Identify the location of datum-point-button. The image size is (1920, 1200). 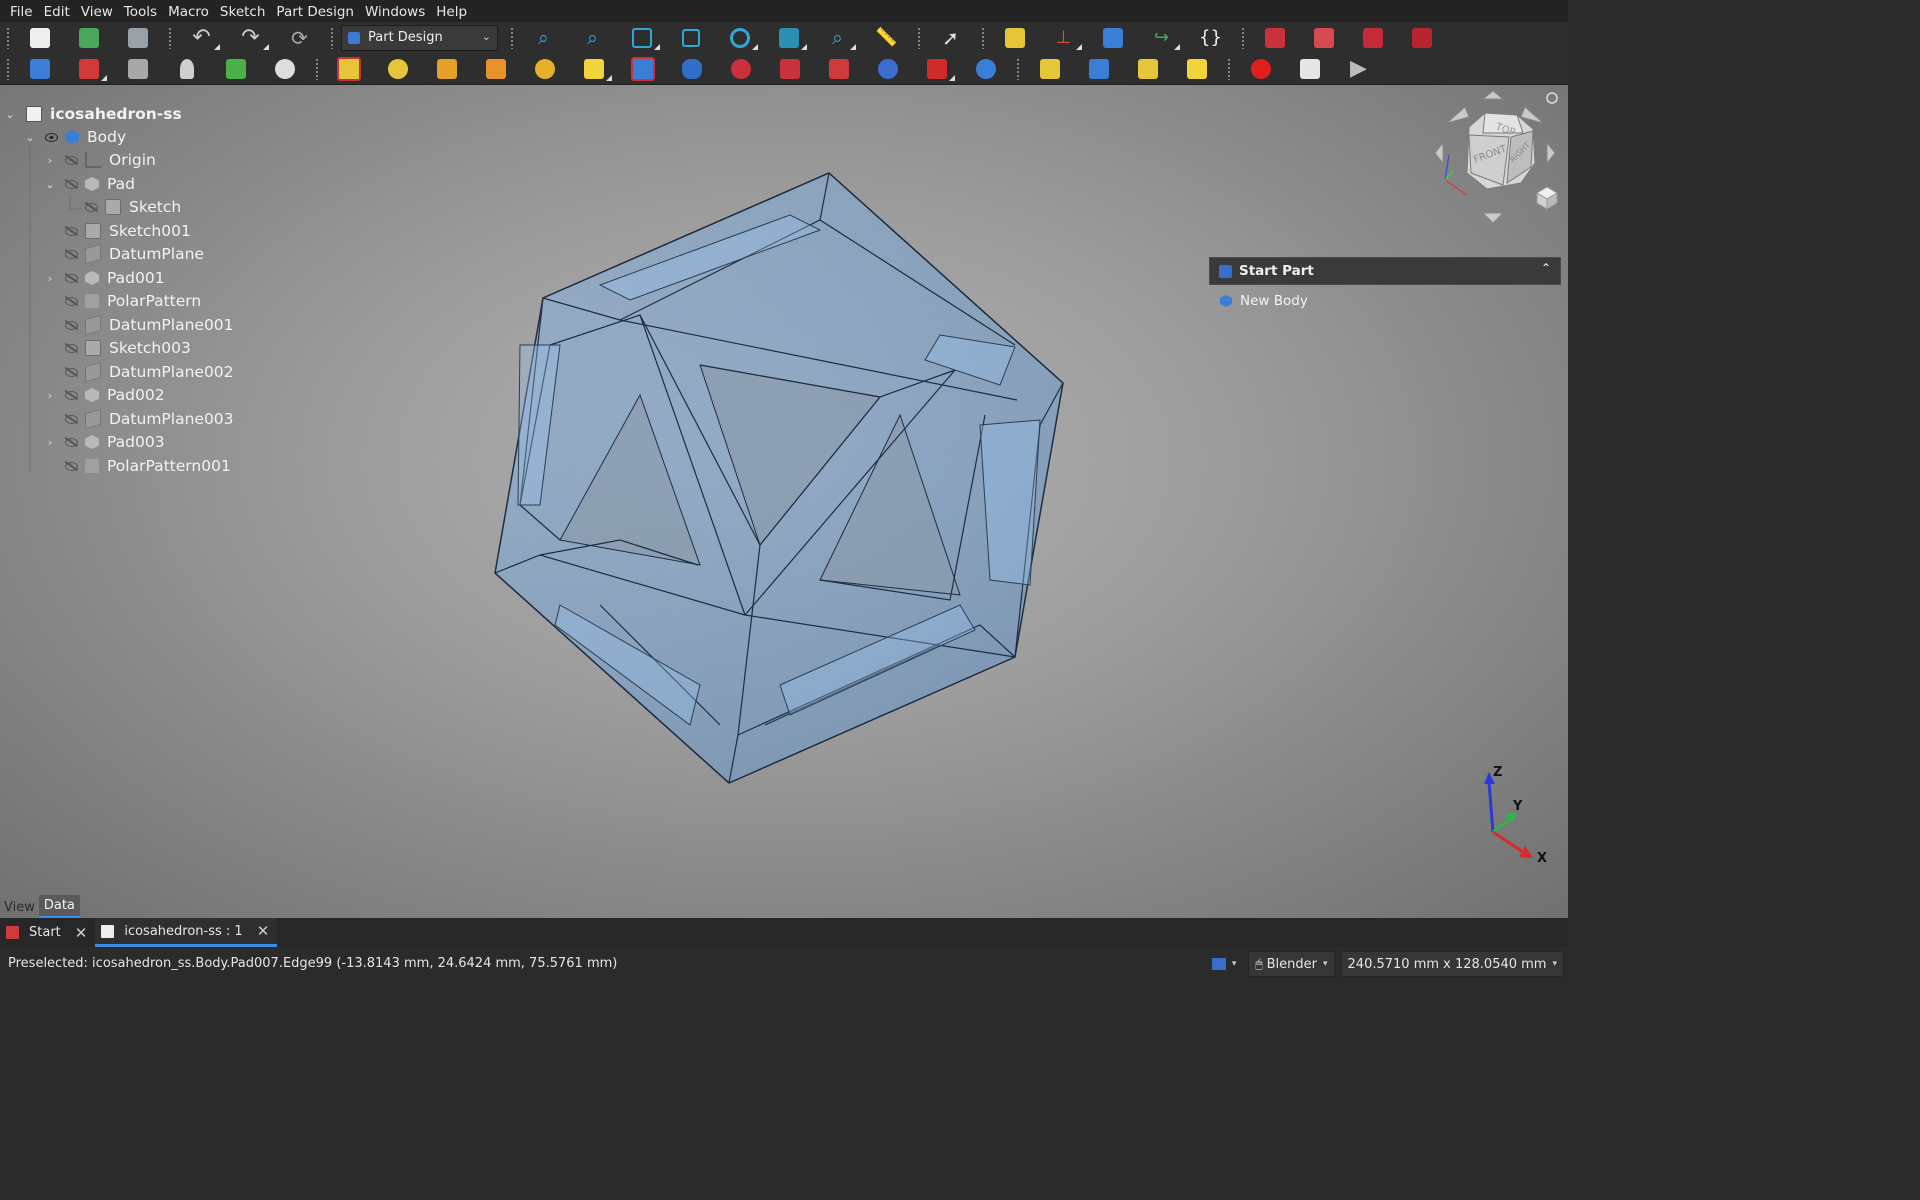
(186, 69).